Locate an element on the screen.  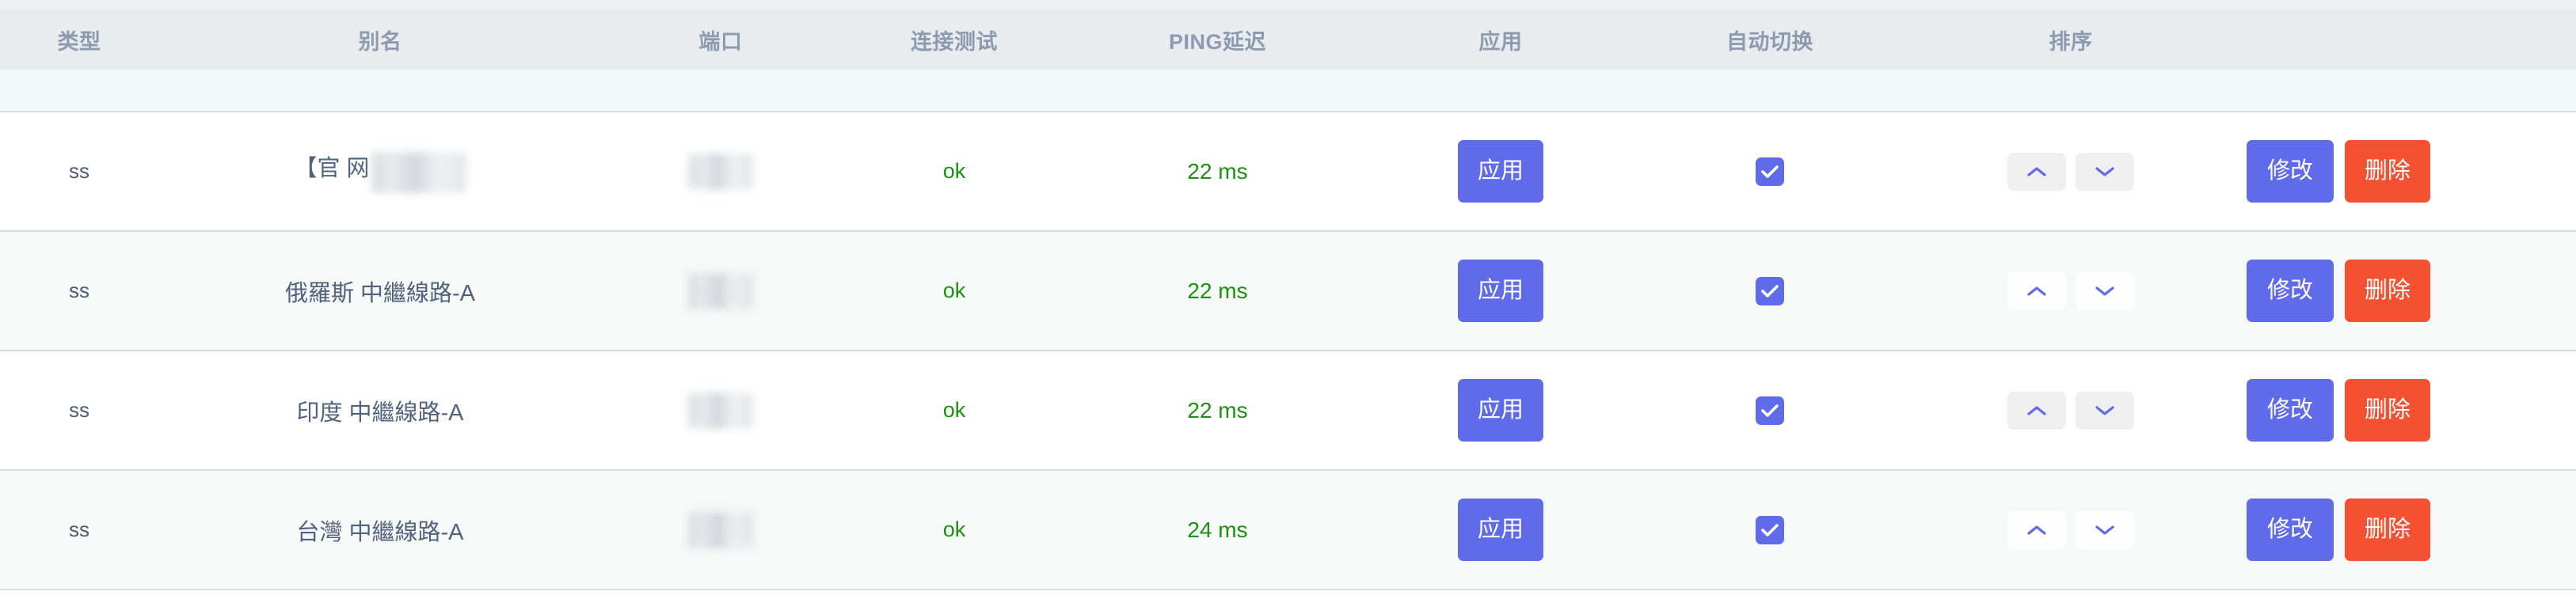
table-header: 类型 别名 端口 连接测试 PING延迟 应用 自动切换 排序 is located at coordinates (1288, 39).